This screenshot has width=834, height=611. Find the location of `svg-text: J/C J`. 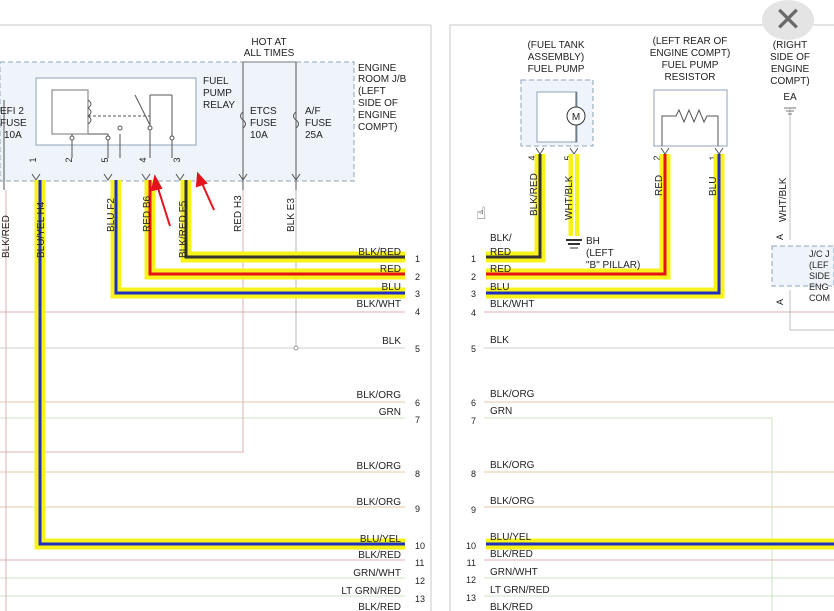

svg-text: J/C J is located at coordinates (819, 254).